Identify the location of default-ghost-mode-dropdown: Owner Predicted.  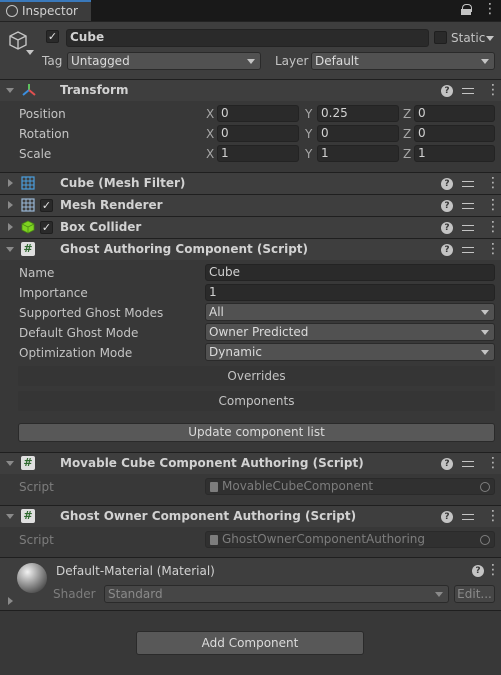
(350, 332).